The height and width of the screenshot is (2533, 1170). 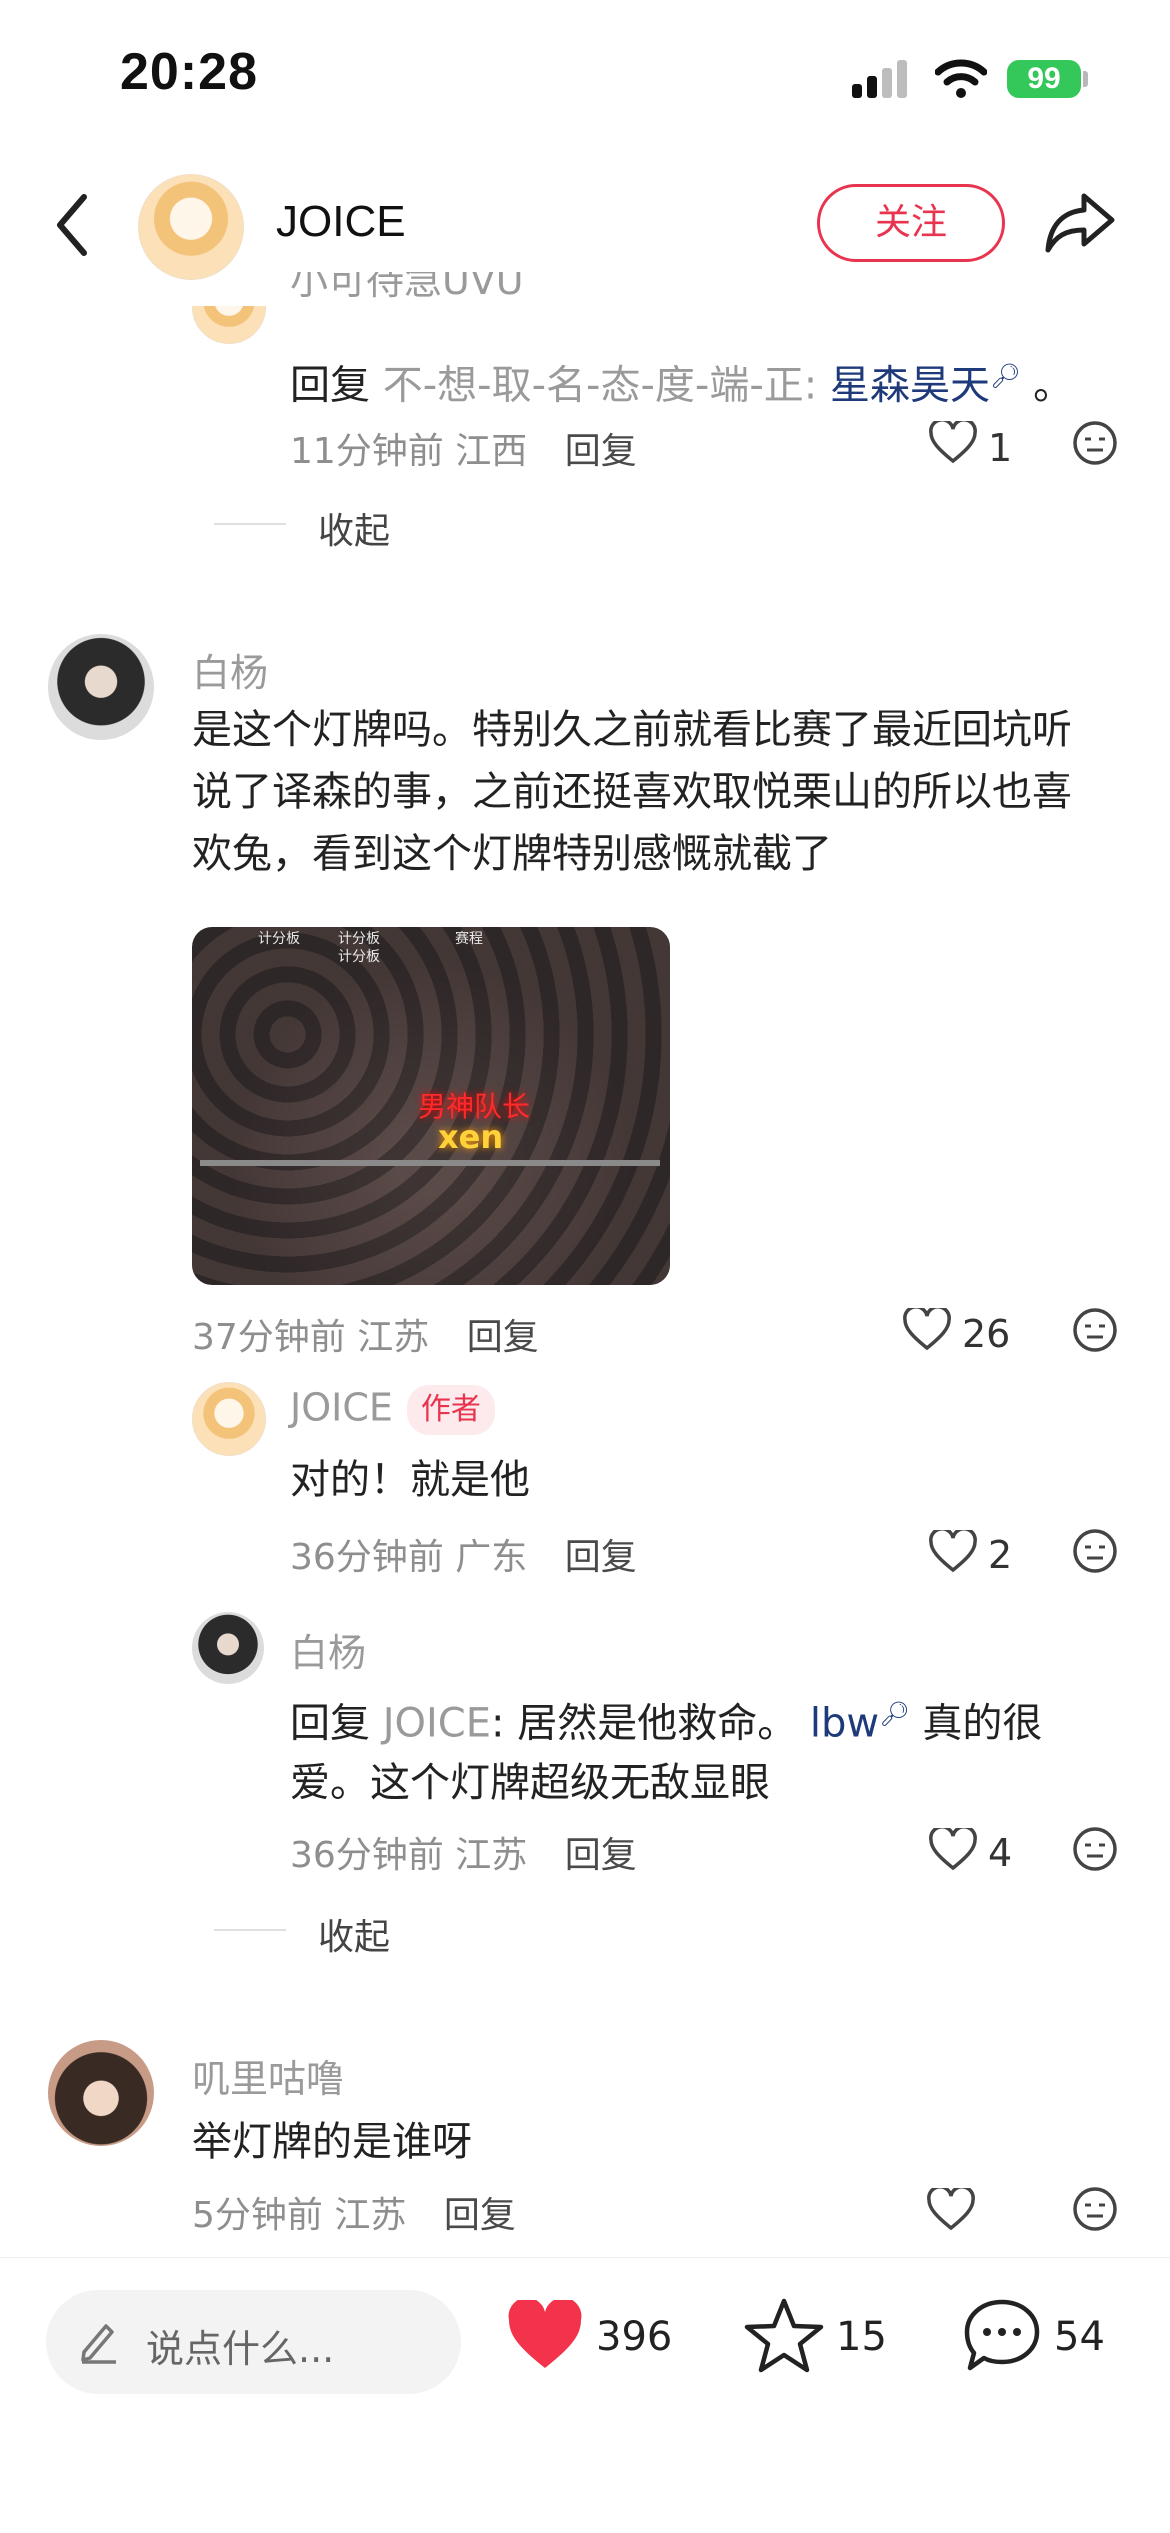 I want to click on comment-text: 回复 不-想-取-名-态-度-端-正: 星森昊天🔎︎ 。, so click(x=682, y=385).